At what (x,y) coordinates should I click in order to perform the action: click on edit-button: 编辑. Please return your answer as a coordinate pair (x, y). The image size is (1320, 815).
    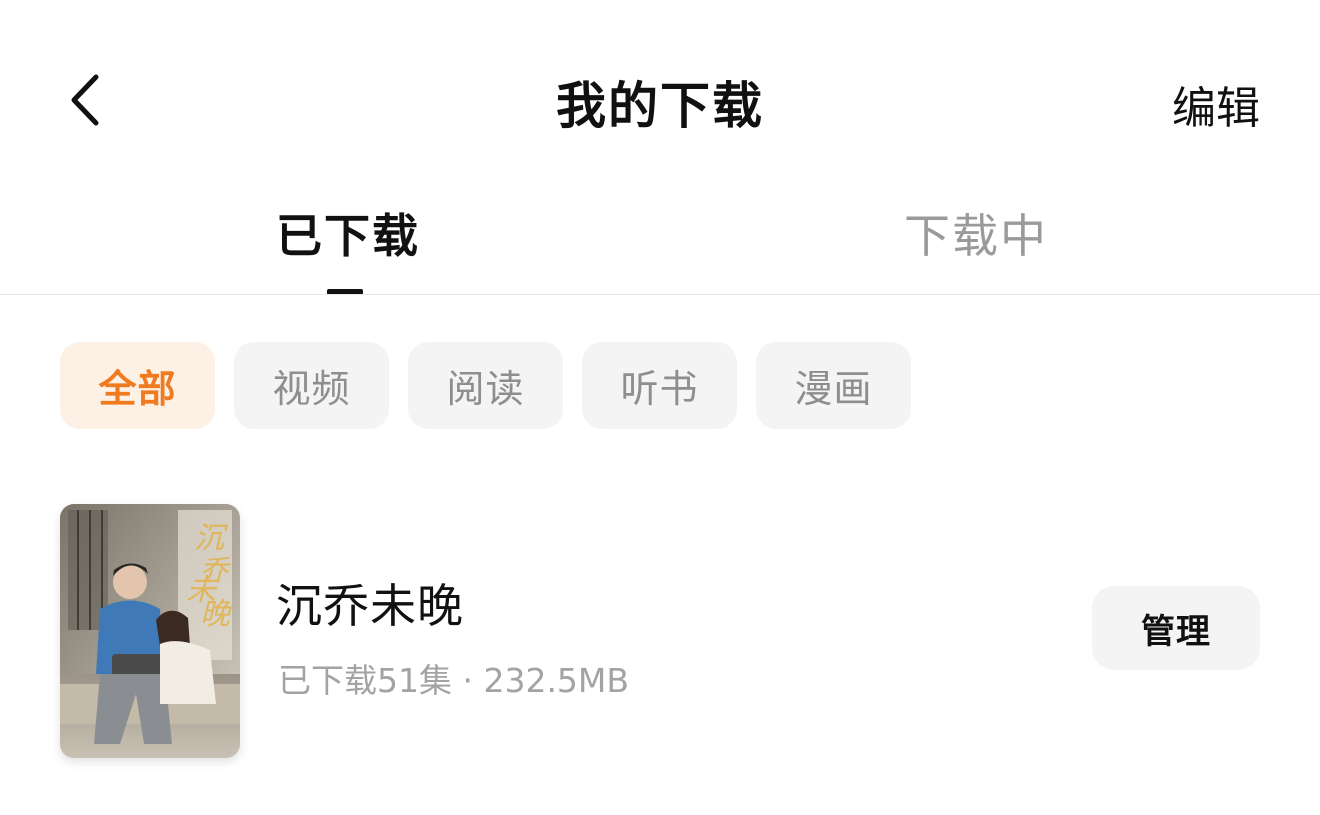
    Looking at the image, I should click on (1216, 104).